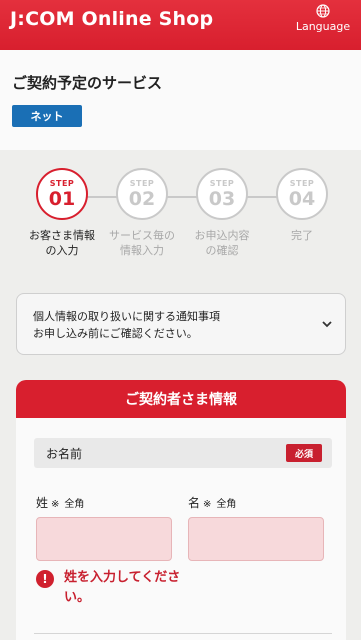 Image resolution: width=361 pixels, height=640 pixels. I want to click on step-text-line2: 情報入力, so click(142, 250).